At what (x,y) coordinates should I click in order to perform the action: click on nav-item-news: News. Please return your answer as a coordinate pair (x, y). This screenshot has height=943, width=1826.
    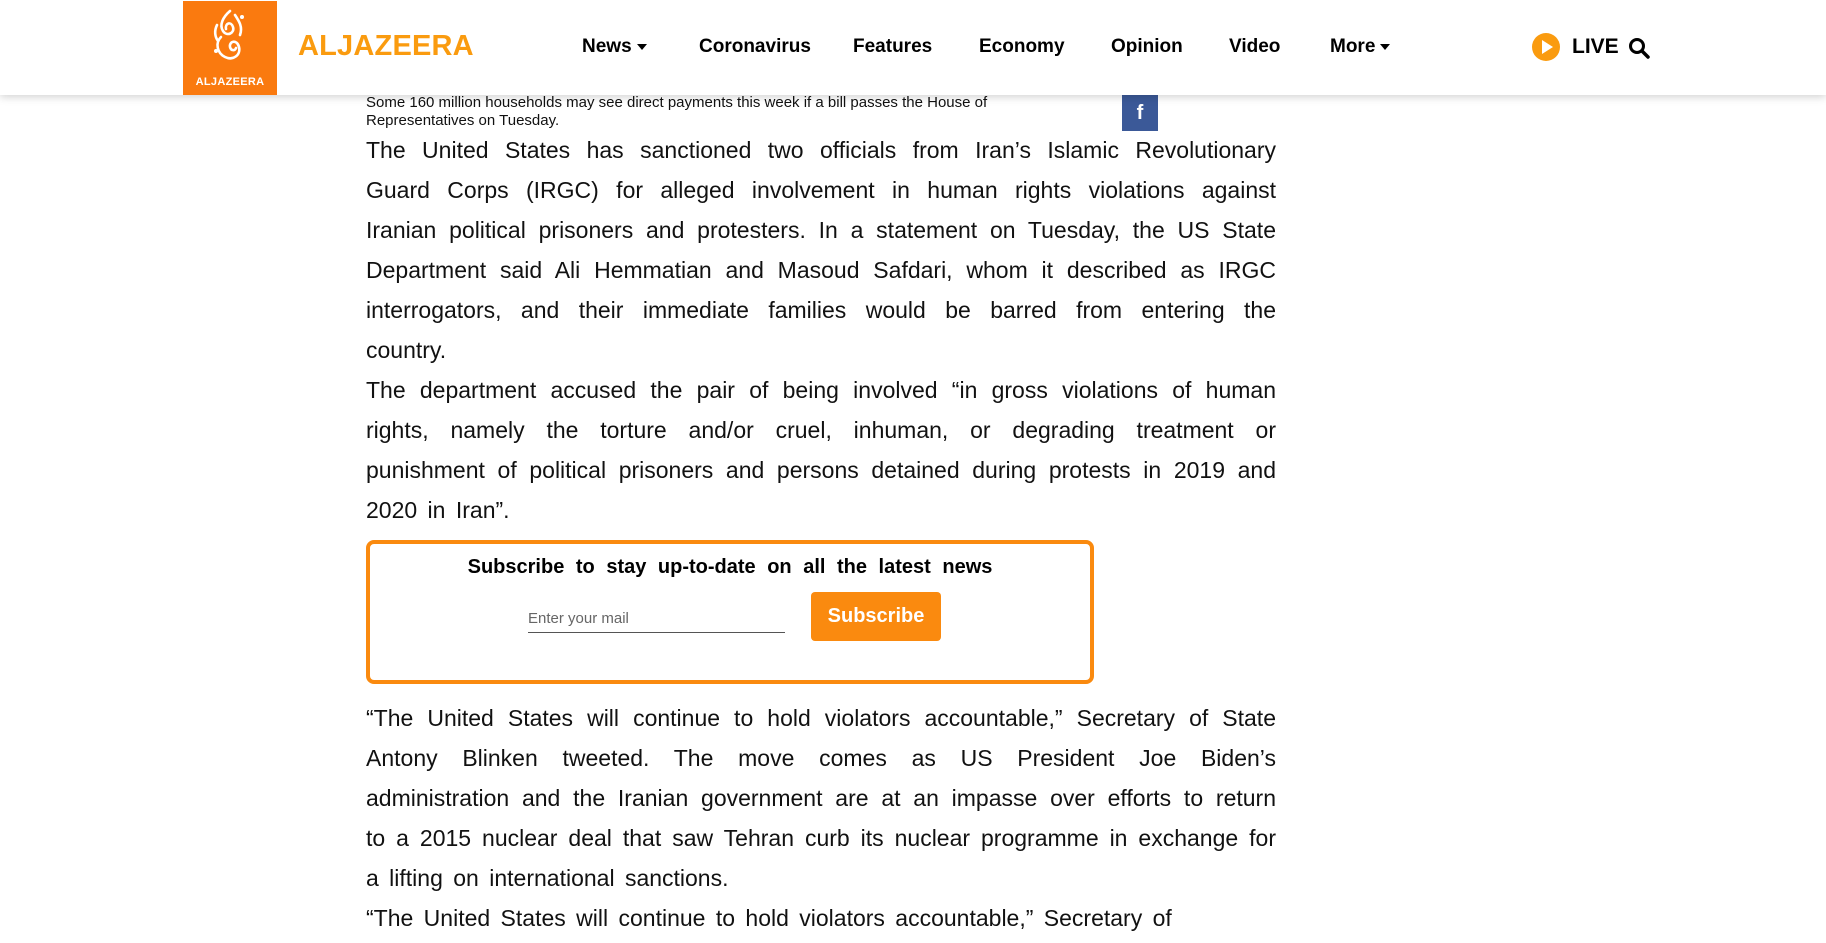
    Looking at the image, I should click on (614, 47).